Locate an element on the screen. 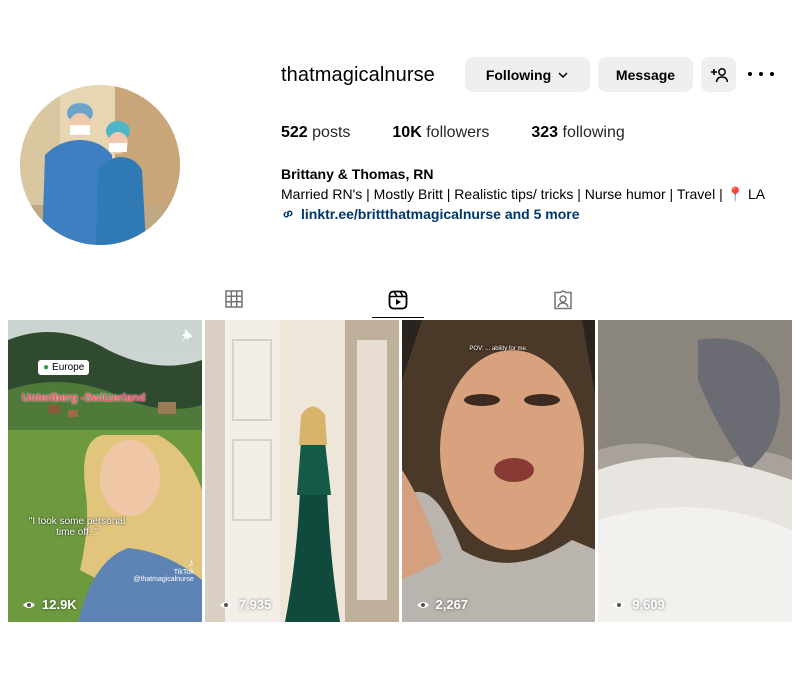  reel-views: 2,267 is located at coordinates (442, 604).